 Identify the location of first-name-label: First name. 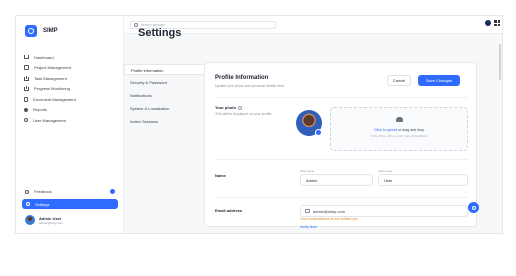
(307, 171).